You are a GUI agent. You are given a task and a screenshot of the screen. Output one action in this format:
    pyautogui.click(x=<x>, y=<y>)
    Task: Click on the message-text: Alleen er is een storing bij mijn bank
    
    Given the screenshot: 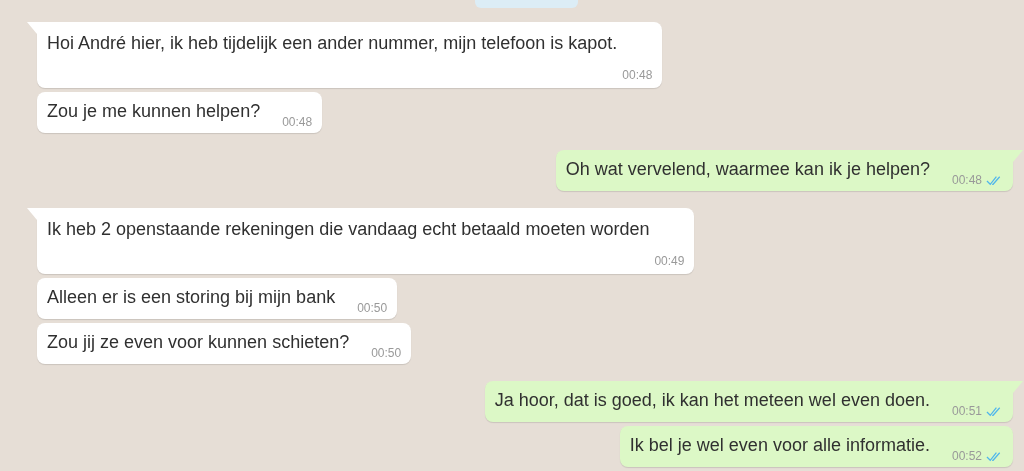 What is the action you would take?
    pyautogui.click(x=191, y=297)
    